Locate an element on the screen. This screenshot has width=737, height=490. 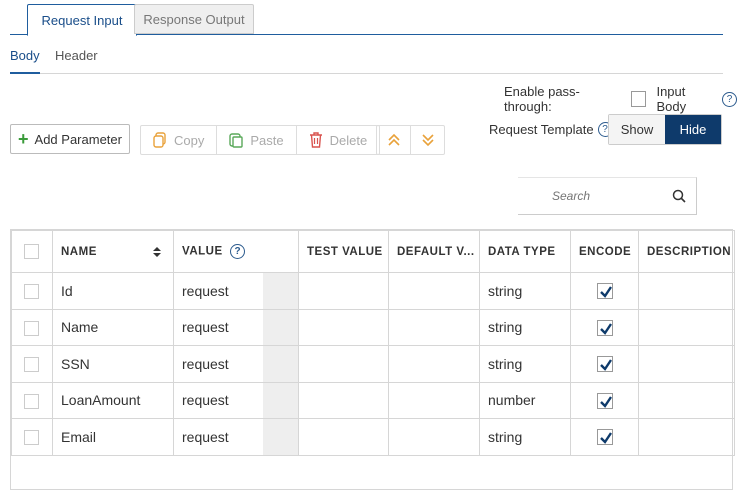
table-row: Name request string is located at coordinates (373, 327).